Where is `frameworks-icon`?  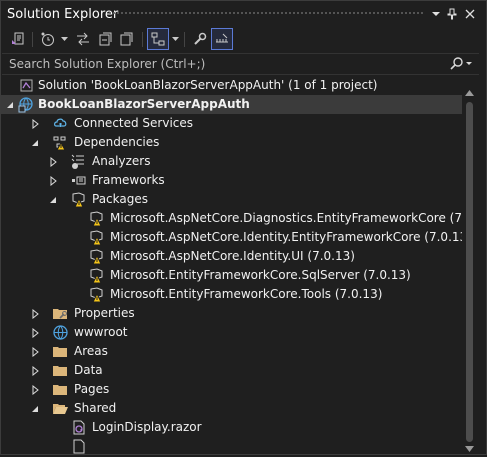
frameworks-icon is located at coordinates (78, 180).